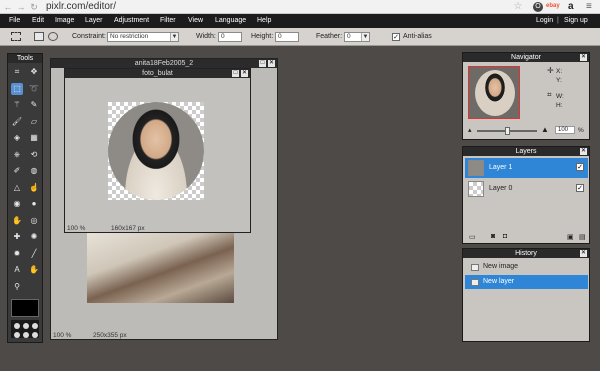 The image size is (600, 371). I want to click on history-item-new-image: New image, so click(526, 267).